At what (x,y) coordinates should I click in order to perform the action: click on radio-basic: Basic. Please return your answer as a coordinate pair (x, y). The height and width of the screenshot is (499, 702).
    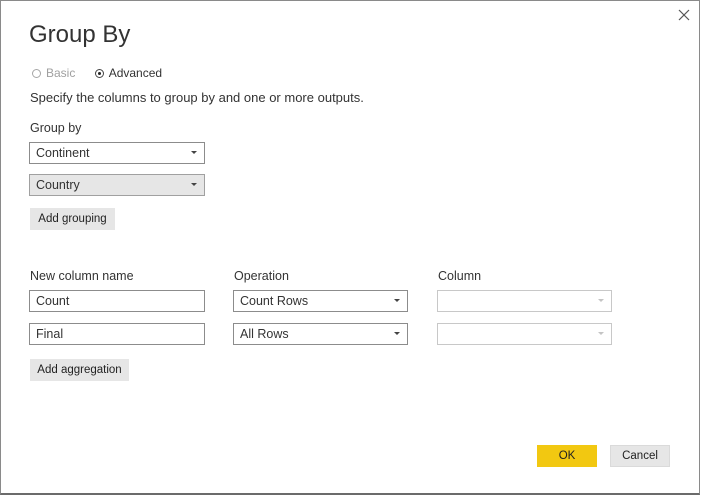
    Looking at the image, I should click on (53, 73).